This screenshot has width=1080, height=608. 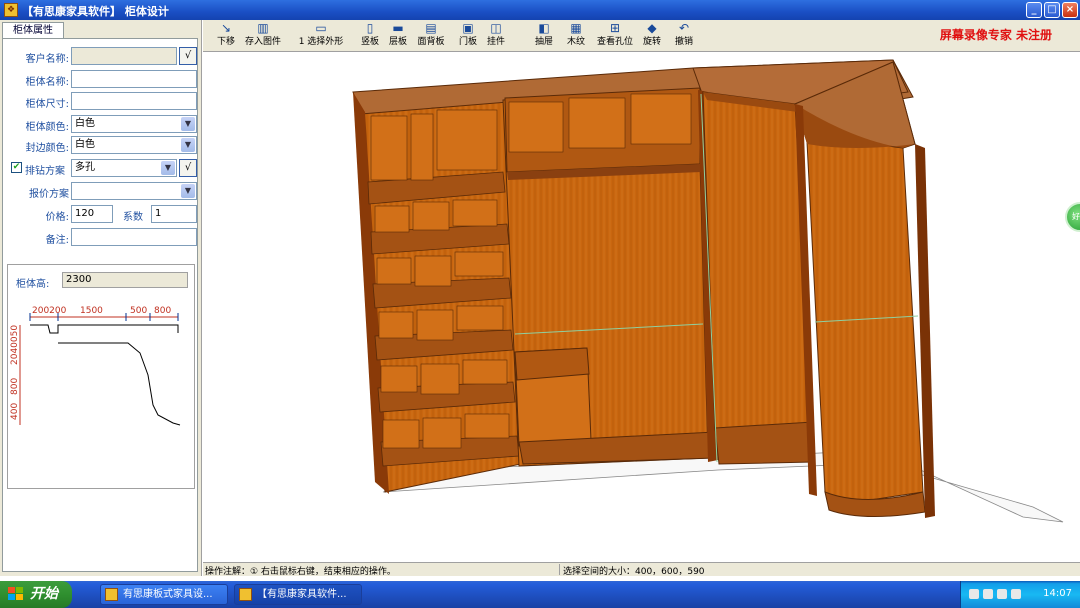 What do you see at coordinates (1002, 594) in the screenshot?
I see `volume-icon` at bounding box center [1002, 594].